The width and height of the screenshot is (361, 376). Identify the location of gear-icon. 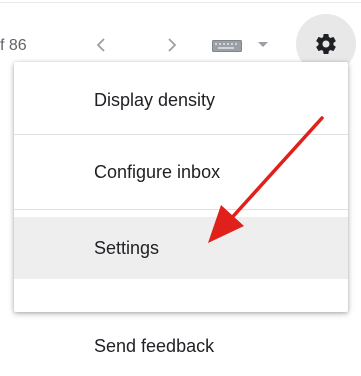
(326, 44).